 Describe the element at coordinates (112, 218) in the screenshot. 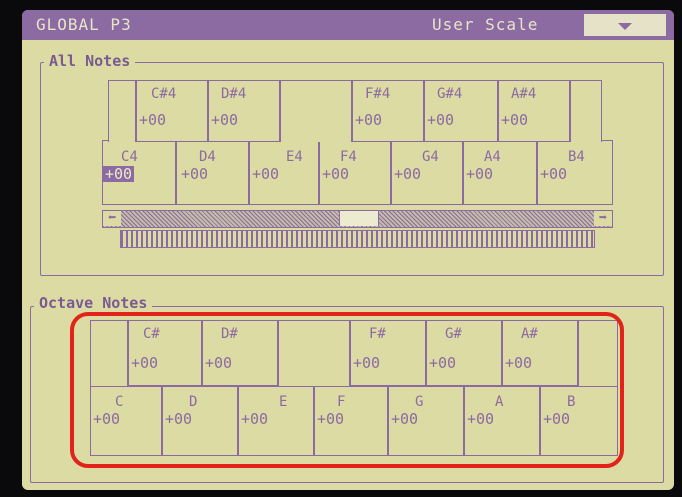

I see `scroll-left-arrow-icon: ⬅` at that location.